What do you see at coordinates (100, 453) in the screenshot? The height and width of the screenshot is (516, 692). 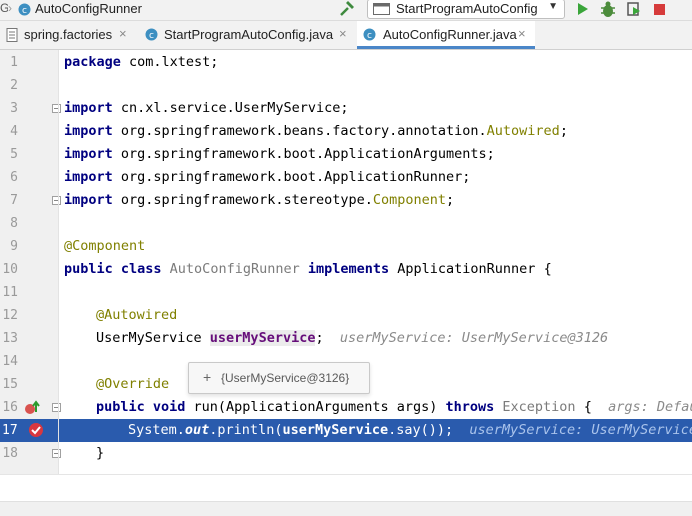 I see `code-text: }` at bounding box center [100, 453].